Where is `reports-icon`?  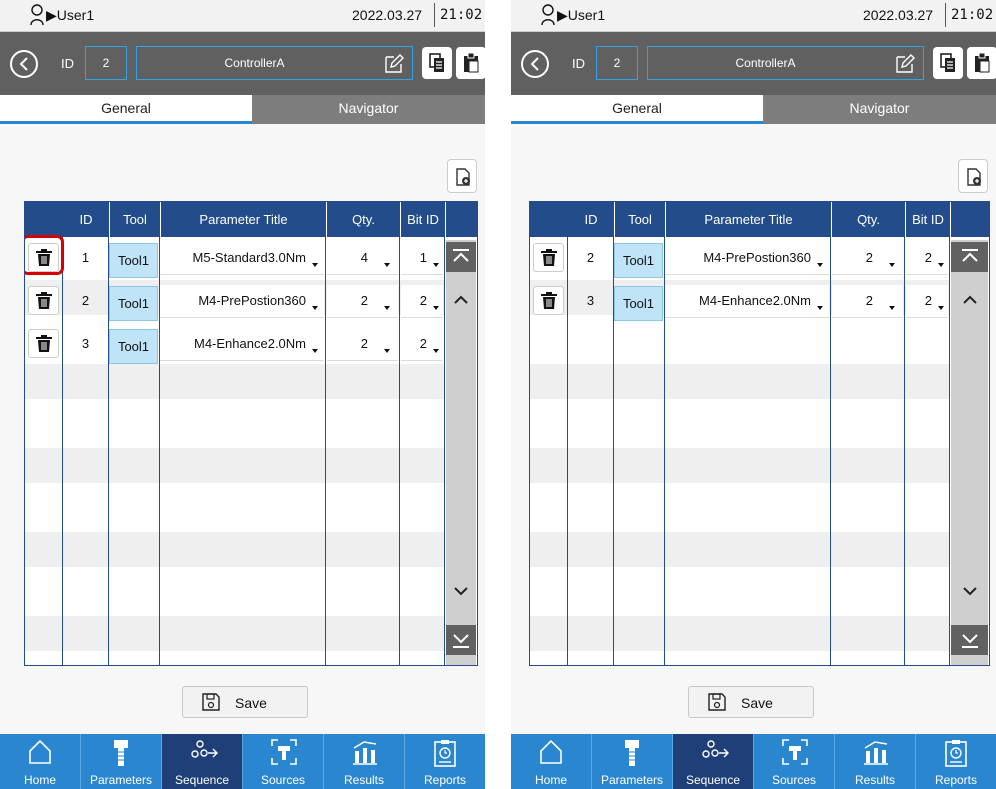
reports-icon is located at coordinates (445, 753).